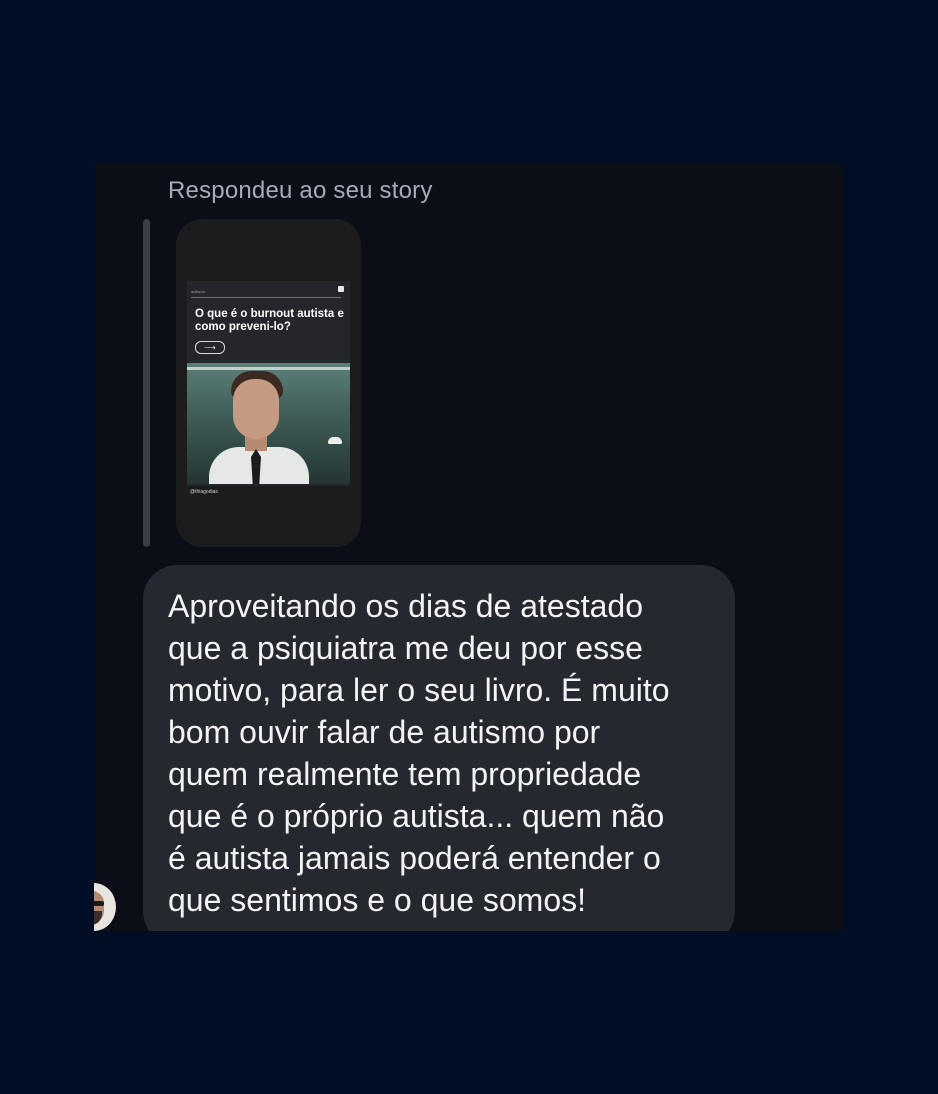 The width and height of the screenshot is (938, 1094). I want to click on photo-face, so click(256, 409).